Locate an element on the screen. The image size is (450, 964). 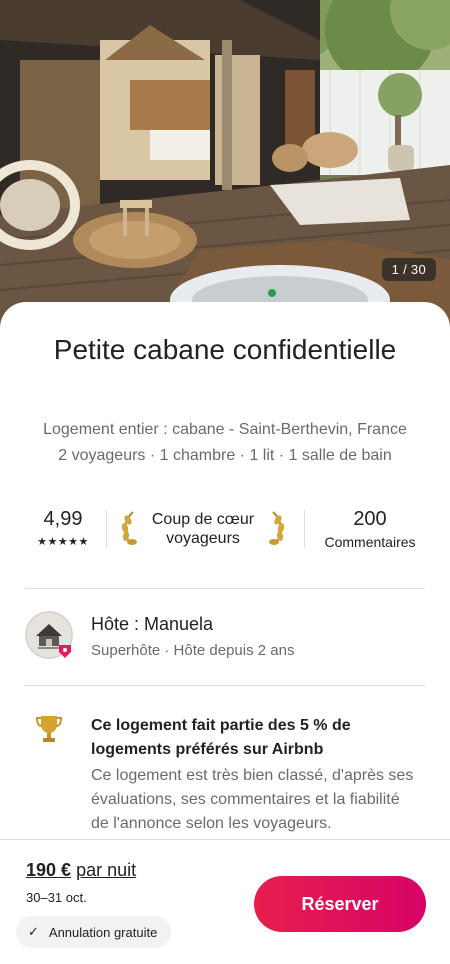
guest-favorite-line2: voyageurs is located at coordinates (203, 538).